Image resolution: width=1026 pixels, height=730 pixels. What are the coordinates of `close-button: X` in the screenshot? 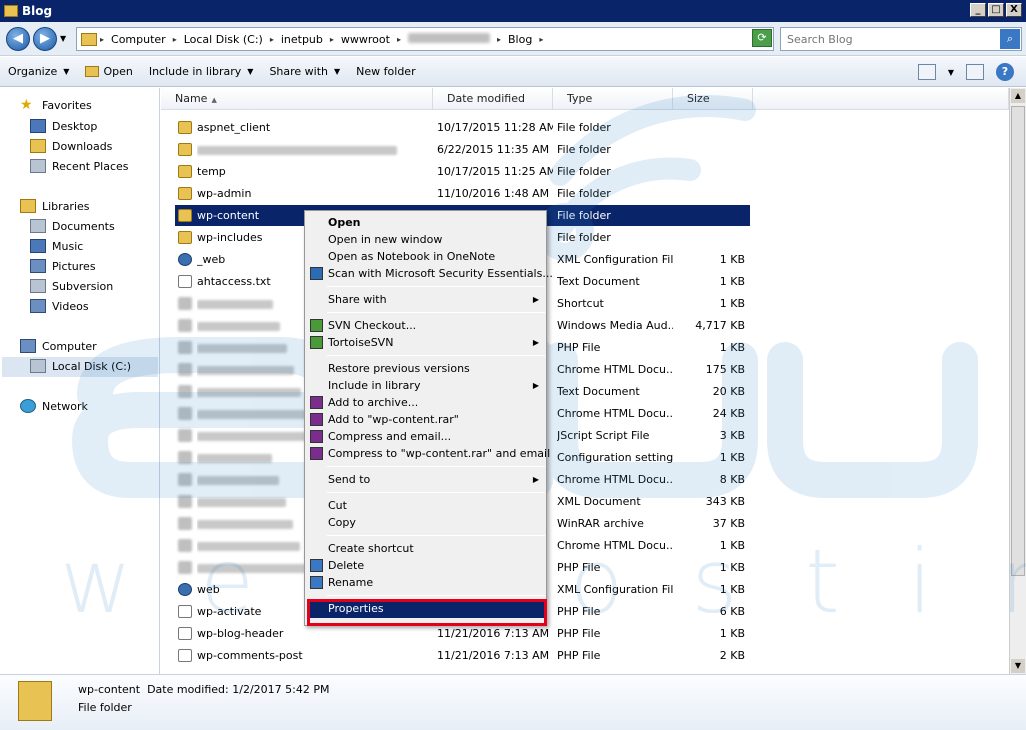 It's located at (1014, 10).